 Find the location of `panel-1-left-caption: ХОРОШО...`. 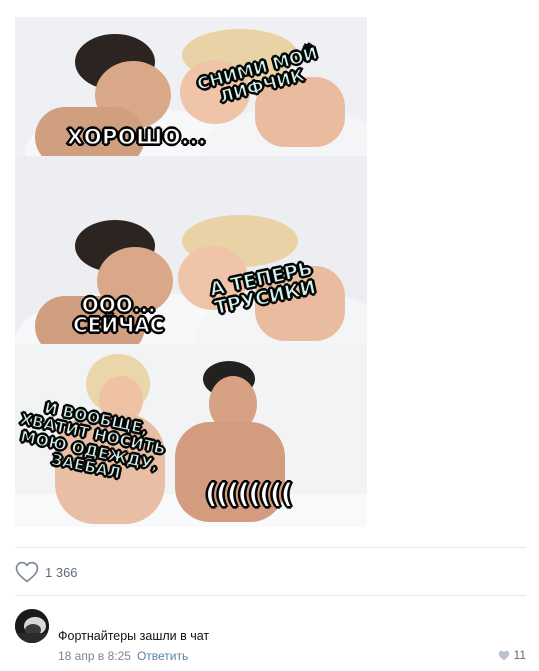

panel-1-left-caption: ХОРОШО... is located at coordinates (136, 137).